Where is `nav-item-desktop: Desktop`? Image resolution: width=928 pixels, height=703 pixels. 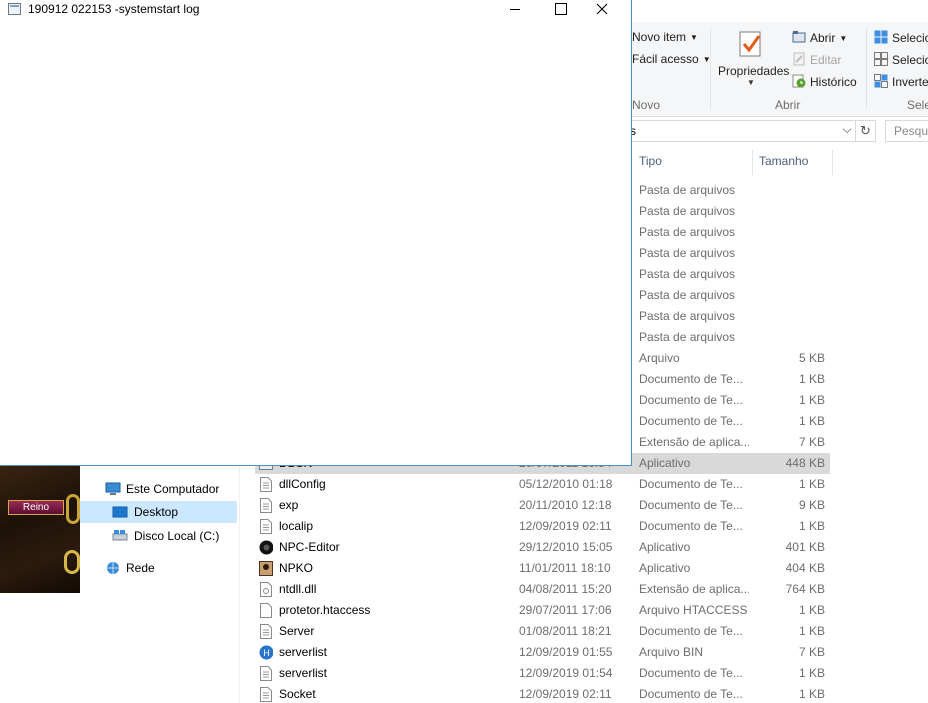
nav-item-desktop: Desktop is located at coordinates (158, 512).